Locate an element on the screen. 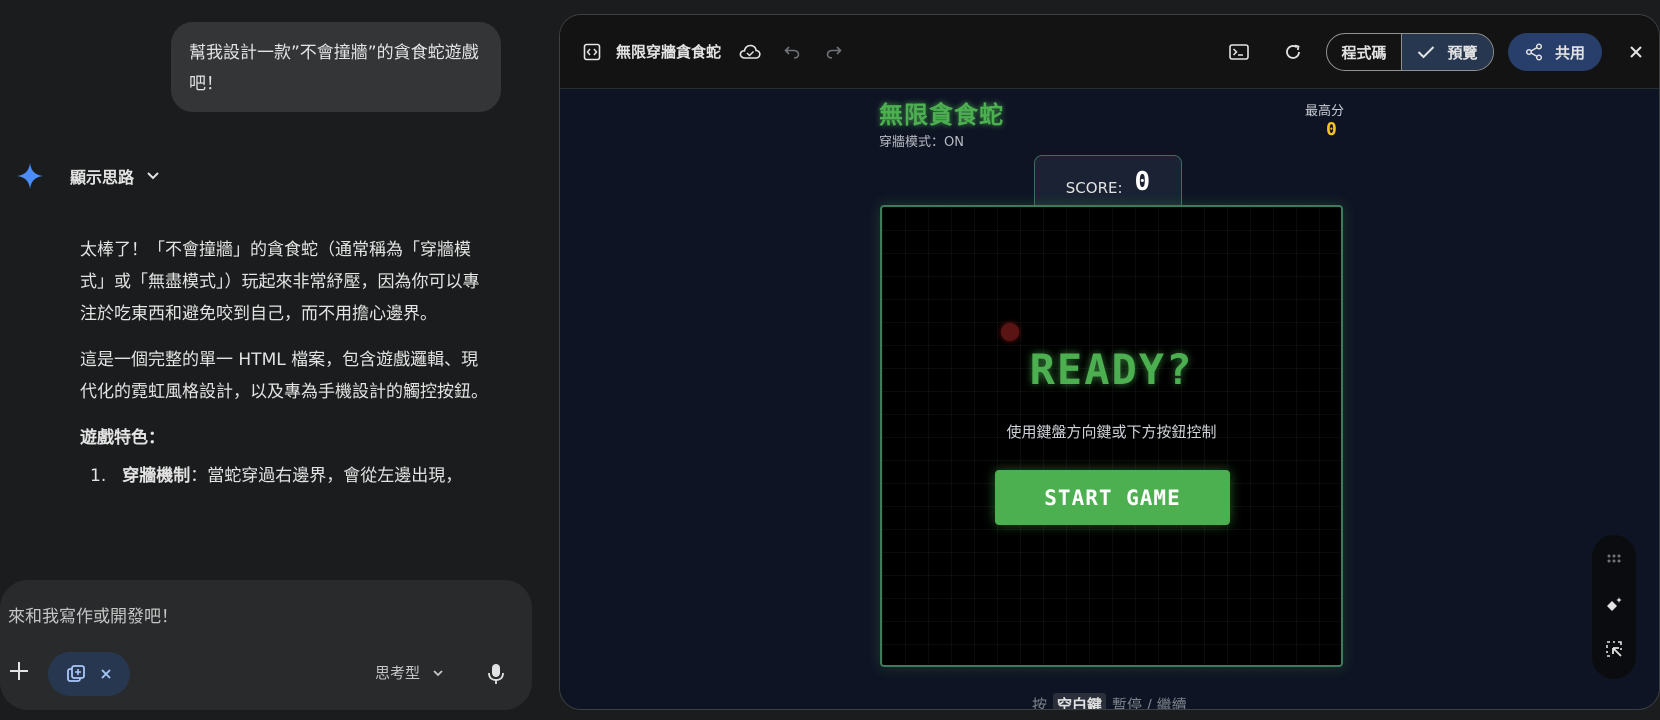 This screenshot has height=720, width=1660. code-doc-icon is located at coordinates (592, 52).